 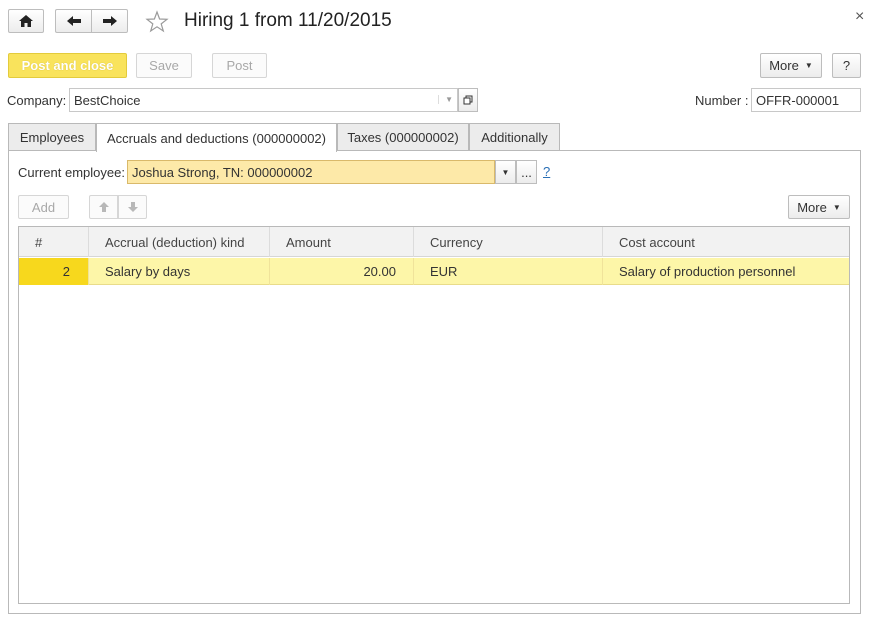 What do you see at coordinates (288, 20) in the screenshot?
I see `page-title: Hiring 1 from 11/20/2015` at bounding box center [288, 20].